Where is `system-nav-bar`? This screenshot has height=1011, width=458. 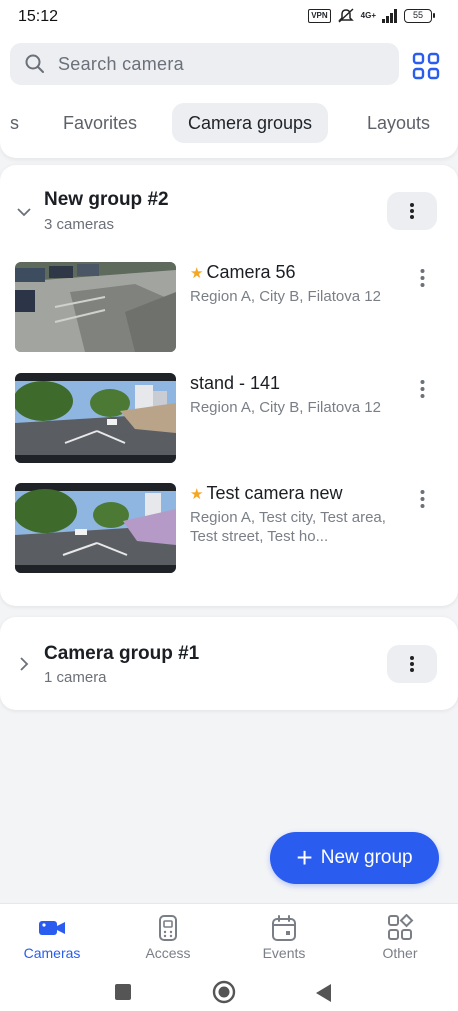
system-nav-bar is located at coordinates (229, 990).